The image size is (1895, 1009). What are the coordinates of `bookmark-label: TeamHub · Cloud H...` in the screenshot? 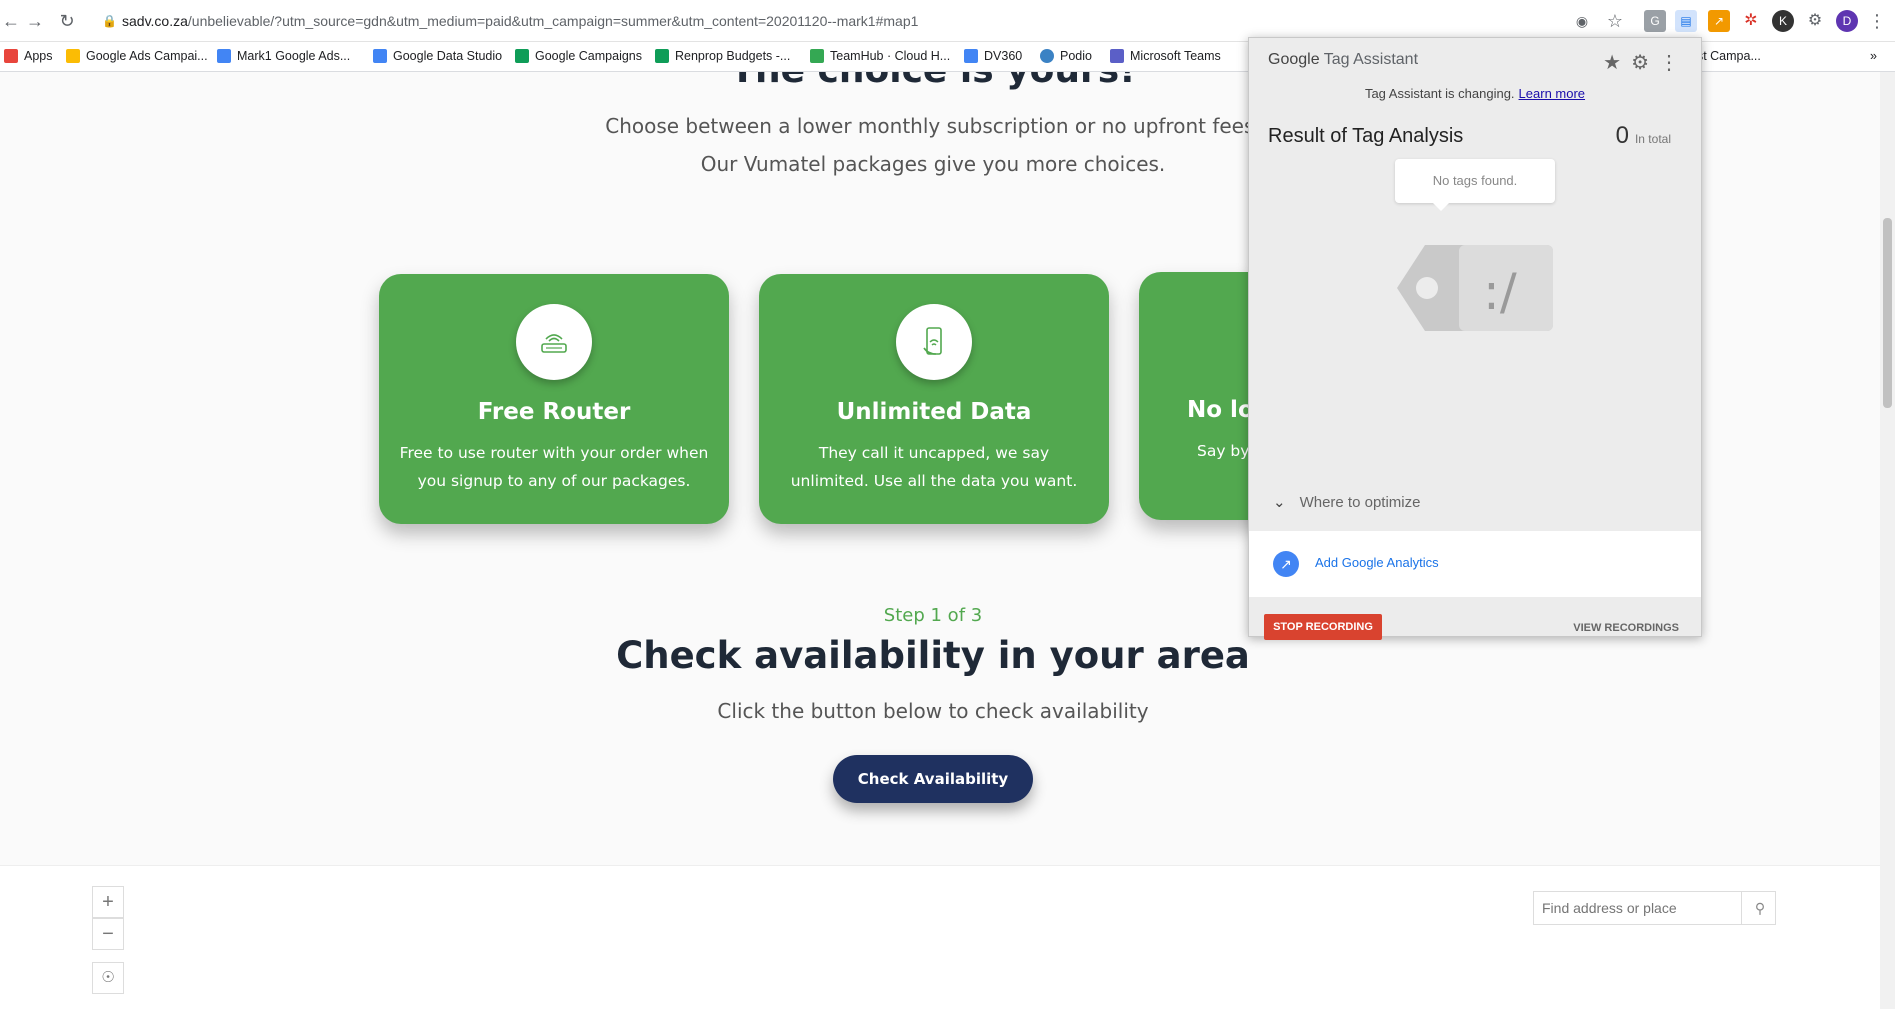 It's located at (890, 56).